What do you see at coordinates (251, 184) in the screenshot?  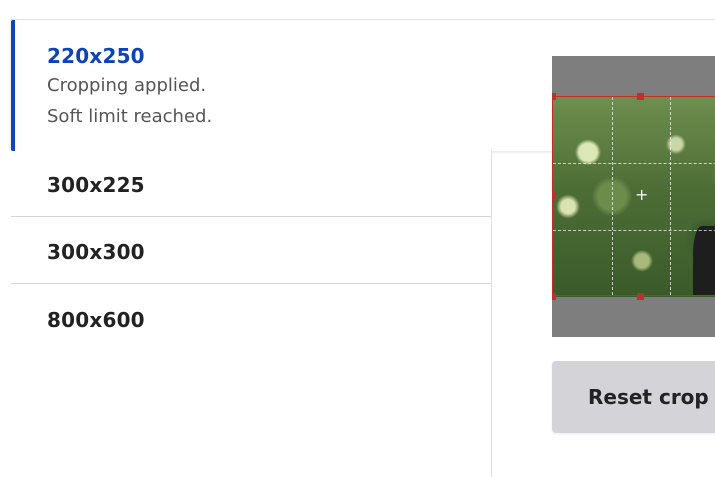 I see `tab-300x225: 300x225` at bounding box center [251, 184].